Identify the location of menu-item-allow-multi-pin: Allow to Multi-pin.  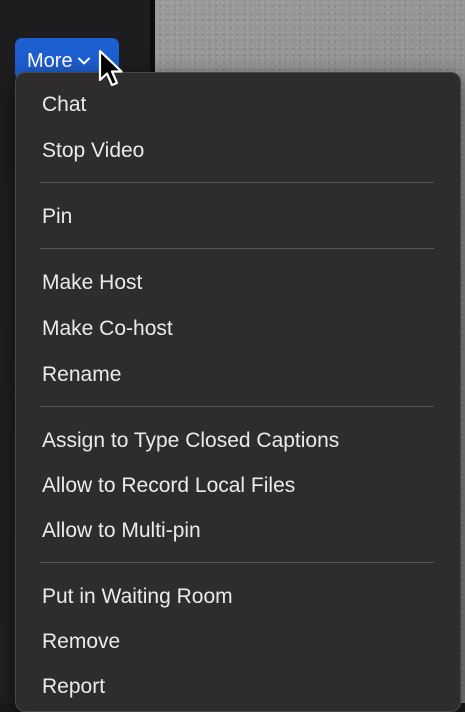
(121, 531).